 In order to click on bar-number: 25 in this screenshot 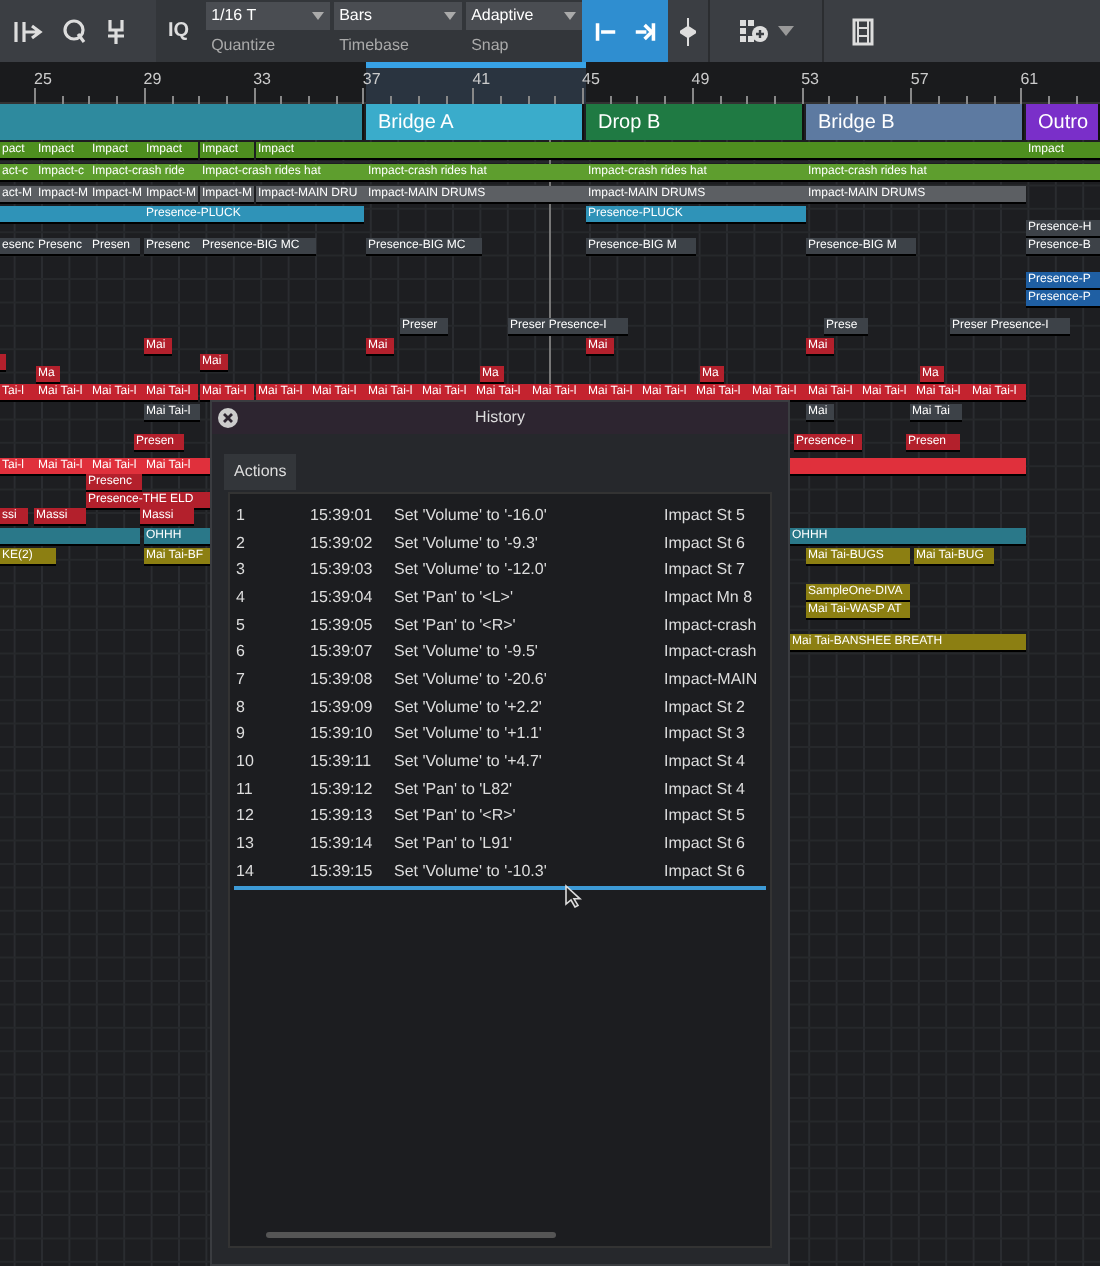, I will do `click(43, 80)`.